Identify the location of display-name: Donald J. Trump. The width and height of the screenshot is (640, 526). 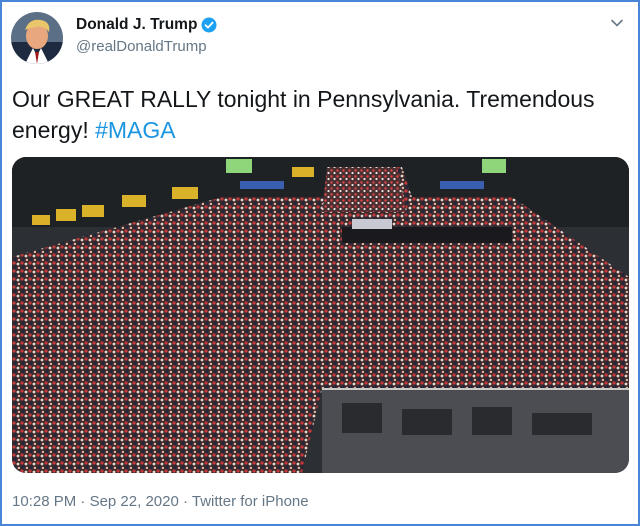
(146, 25).